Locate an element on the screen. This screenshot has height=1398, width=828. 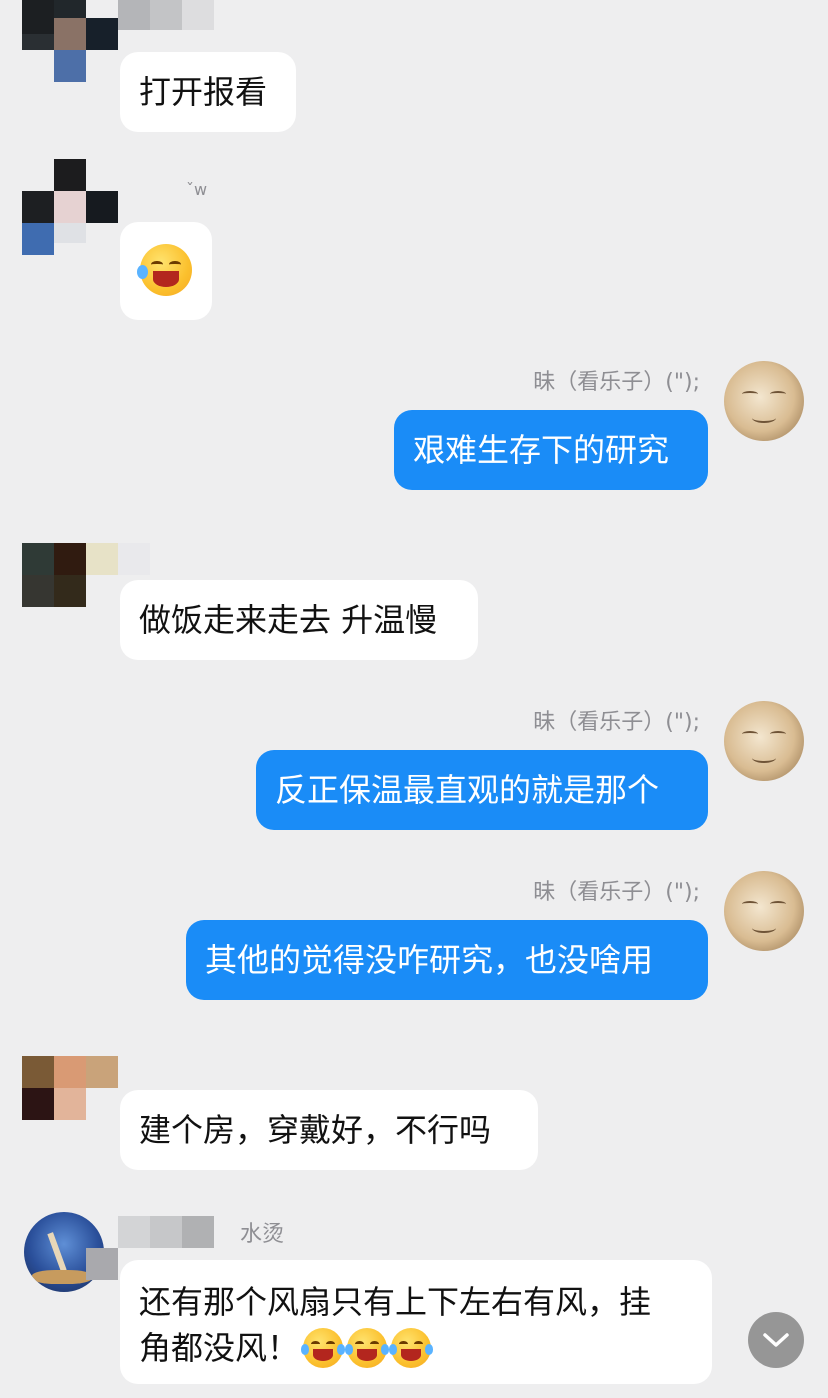
scroll-to-bottom-button is located at coordinates (776, 1340).